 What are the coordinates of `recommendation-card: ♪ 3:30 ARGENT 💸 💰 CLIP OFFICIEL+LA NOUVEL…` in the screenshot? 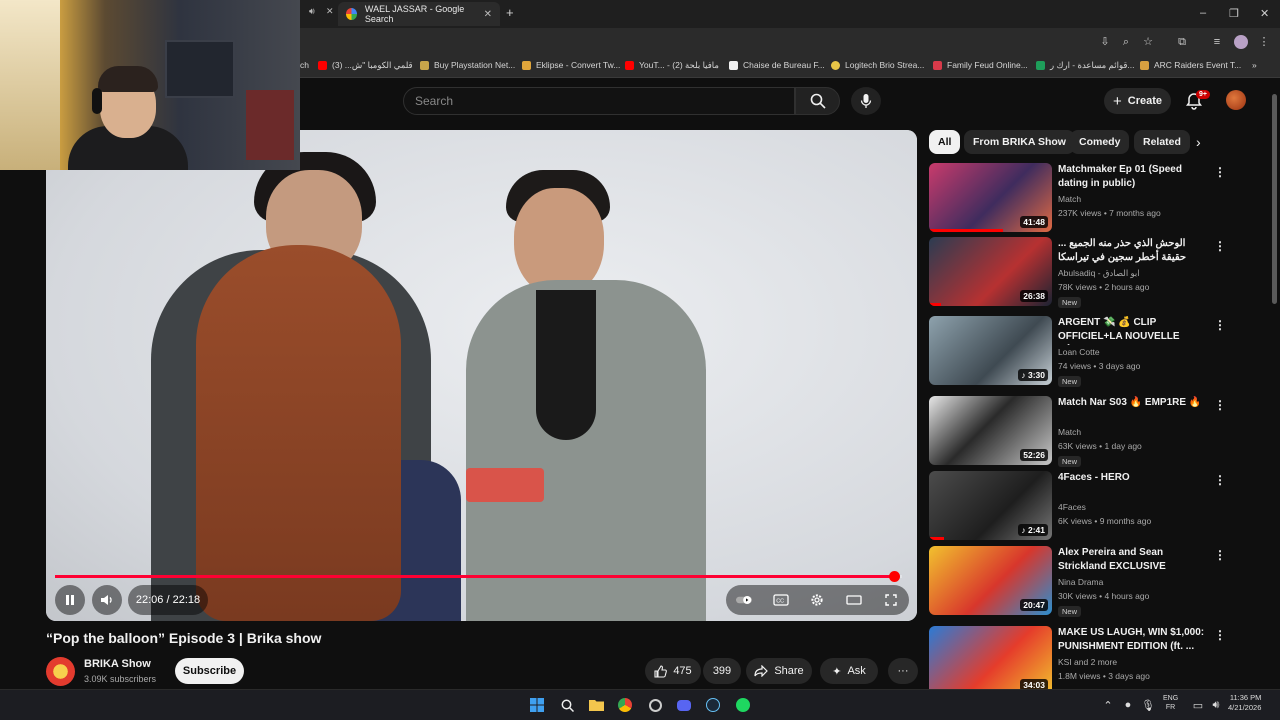 It's located at (1099, 352).